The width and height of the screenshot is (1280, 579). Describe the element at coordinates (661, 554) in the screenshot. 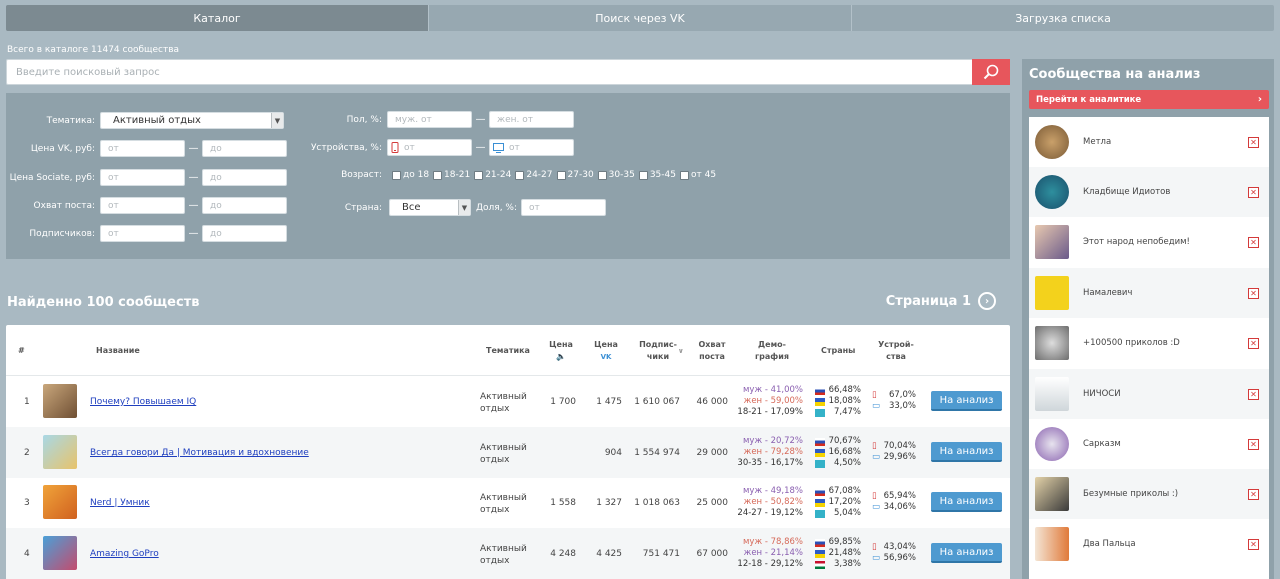

I see `row-subscribers: 751 471` at that location.